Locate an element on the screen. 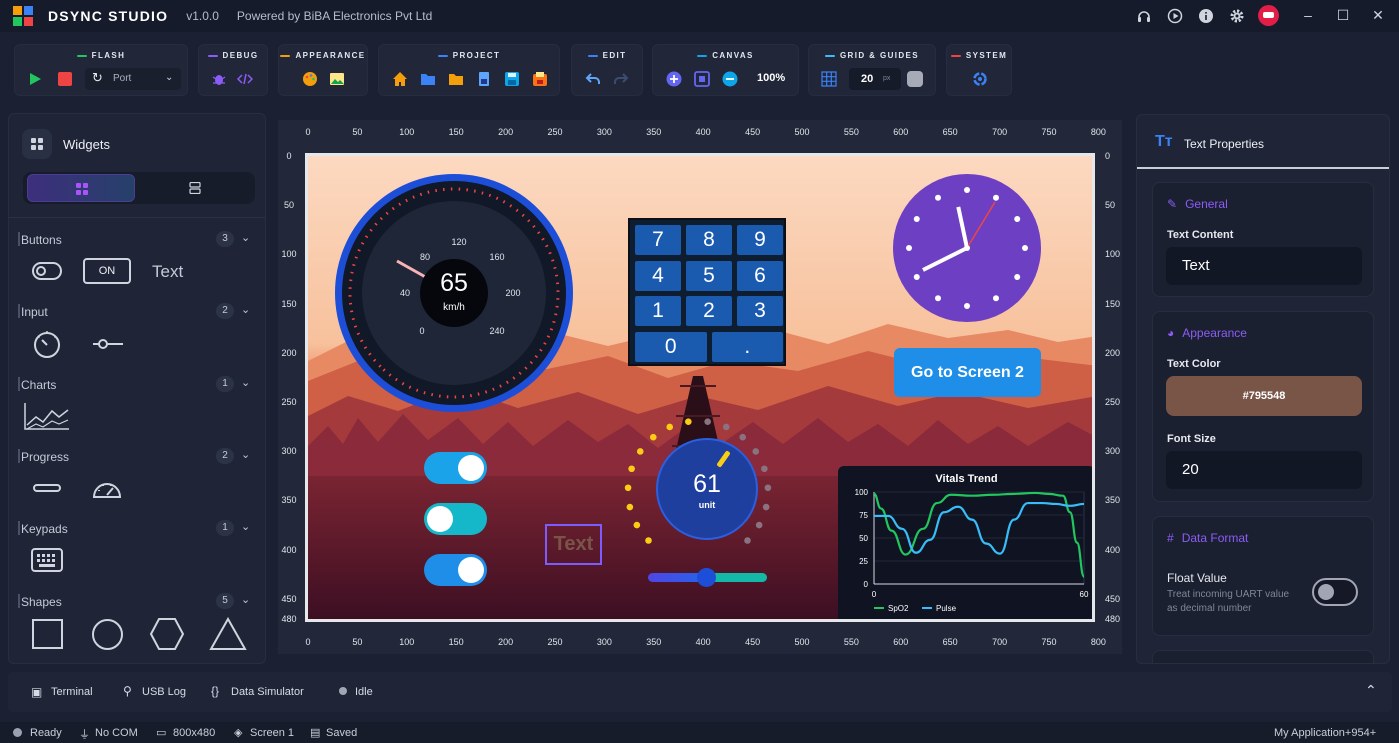  keypad-key: 5 is located at coordinates (709, 275).